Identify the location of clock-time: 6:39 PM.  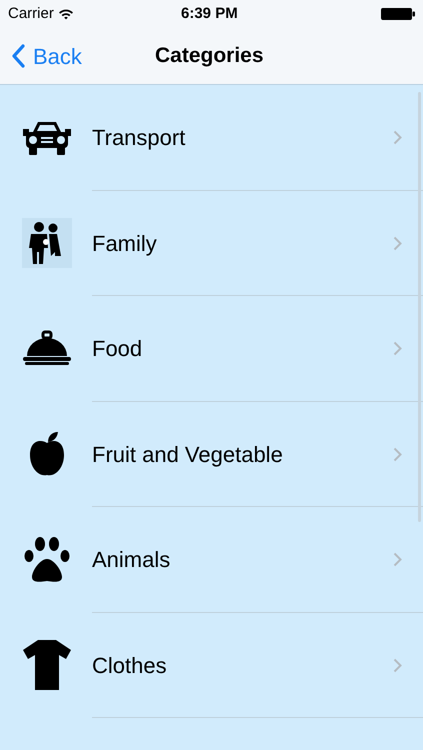
(209, 14).